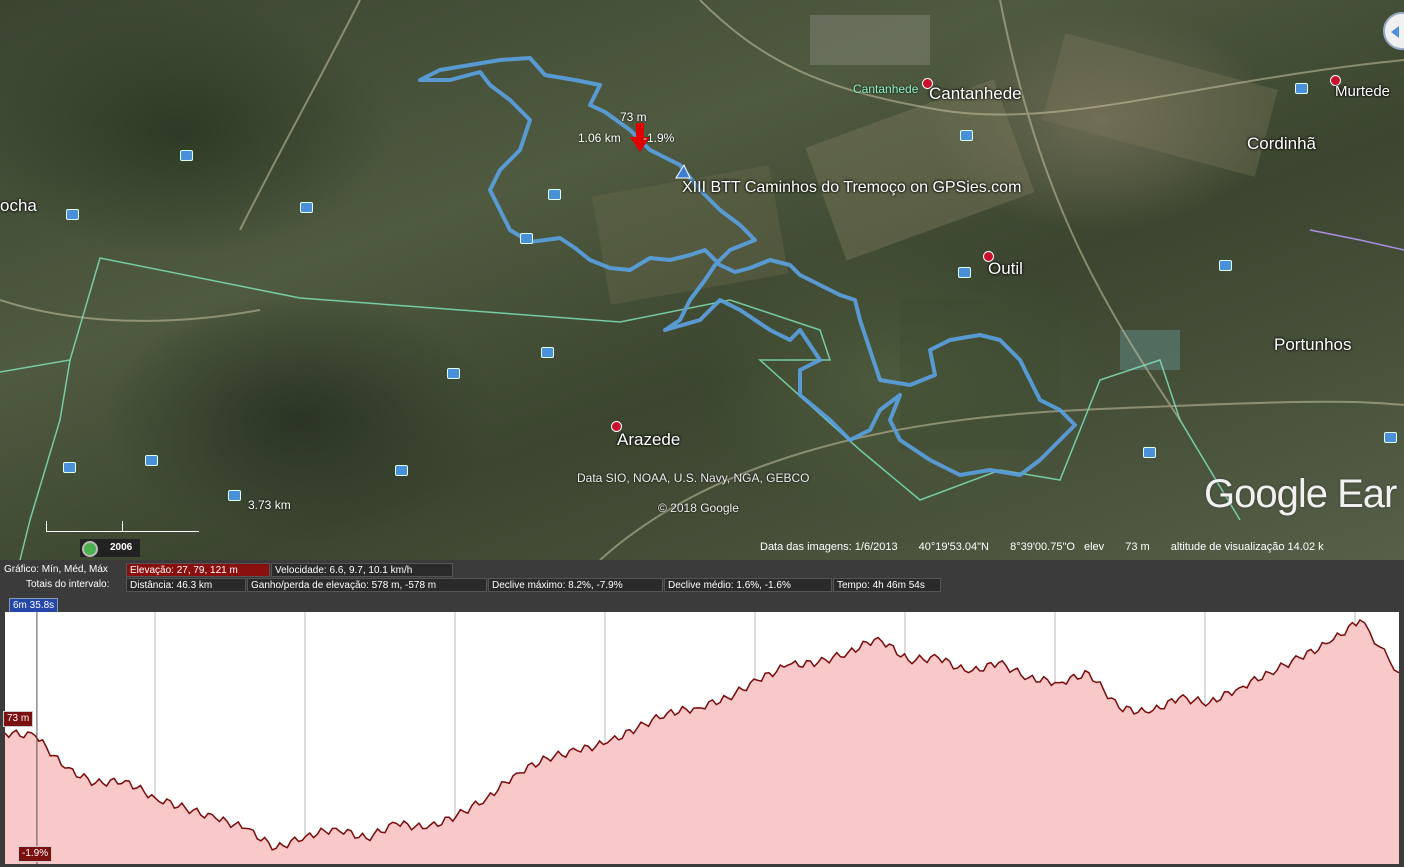  I want to click on scale-label: 3.73 km, so click(269, 505).